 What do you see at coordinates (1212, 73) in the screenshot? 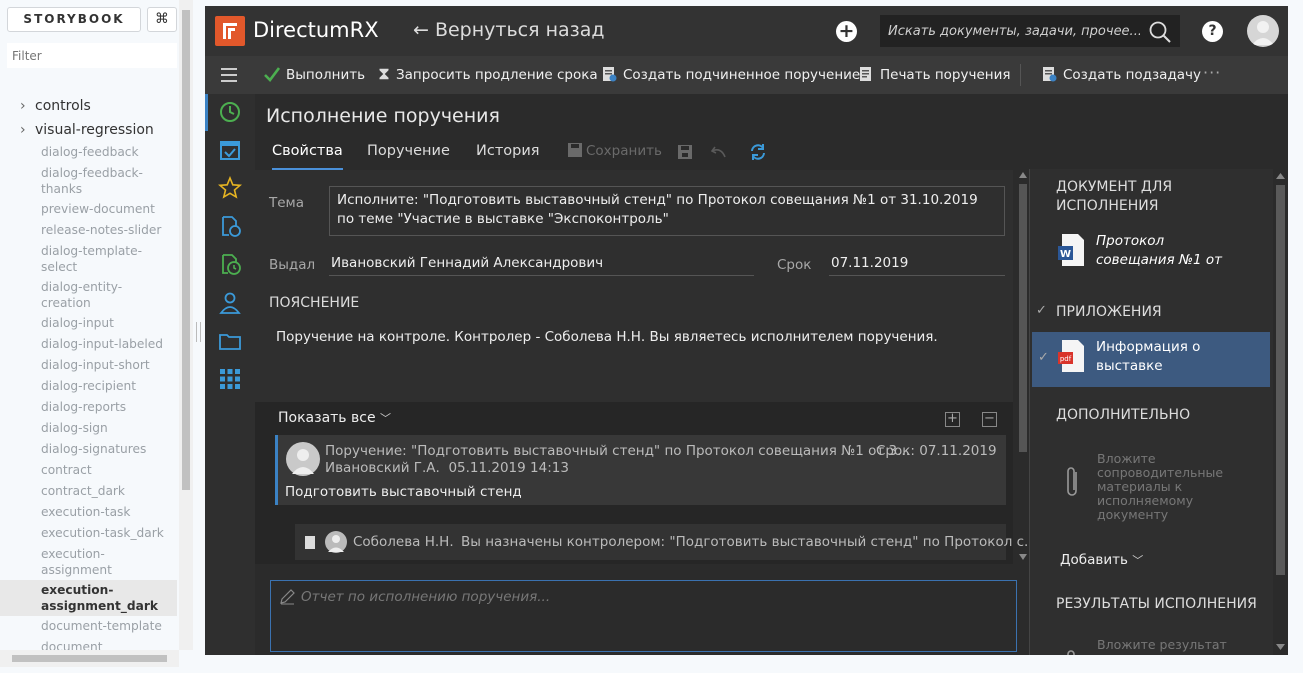
I see `more-actions-button: ···` at bounding box center [1212, 73].